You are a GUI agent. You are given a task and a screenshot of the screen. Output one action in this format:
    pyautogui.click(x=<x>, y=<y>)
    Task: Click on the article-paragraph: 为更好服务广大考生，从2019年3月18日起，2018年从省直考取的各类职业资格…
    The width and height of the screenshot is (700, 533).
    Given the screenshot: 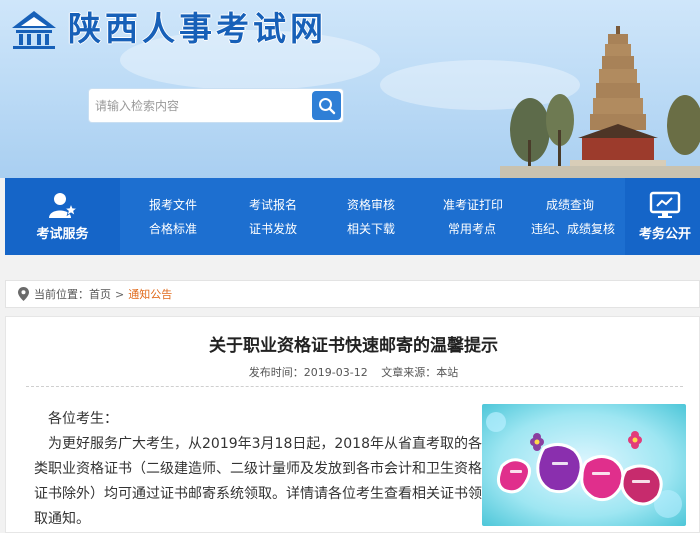 What is the action you would take?
    pyautogui.click(x=258, y=481)
    